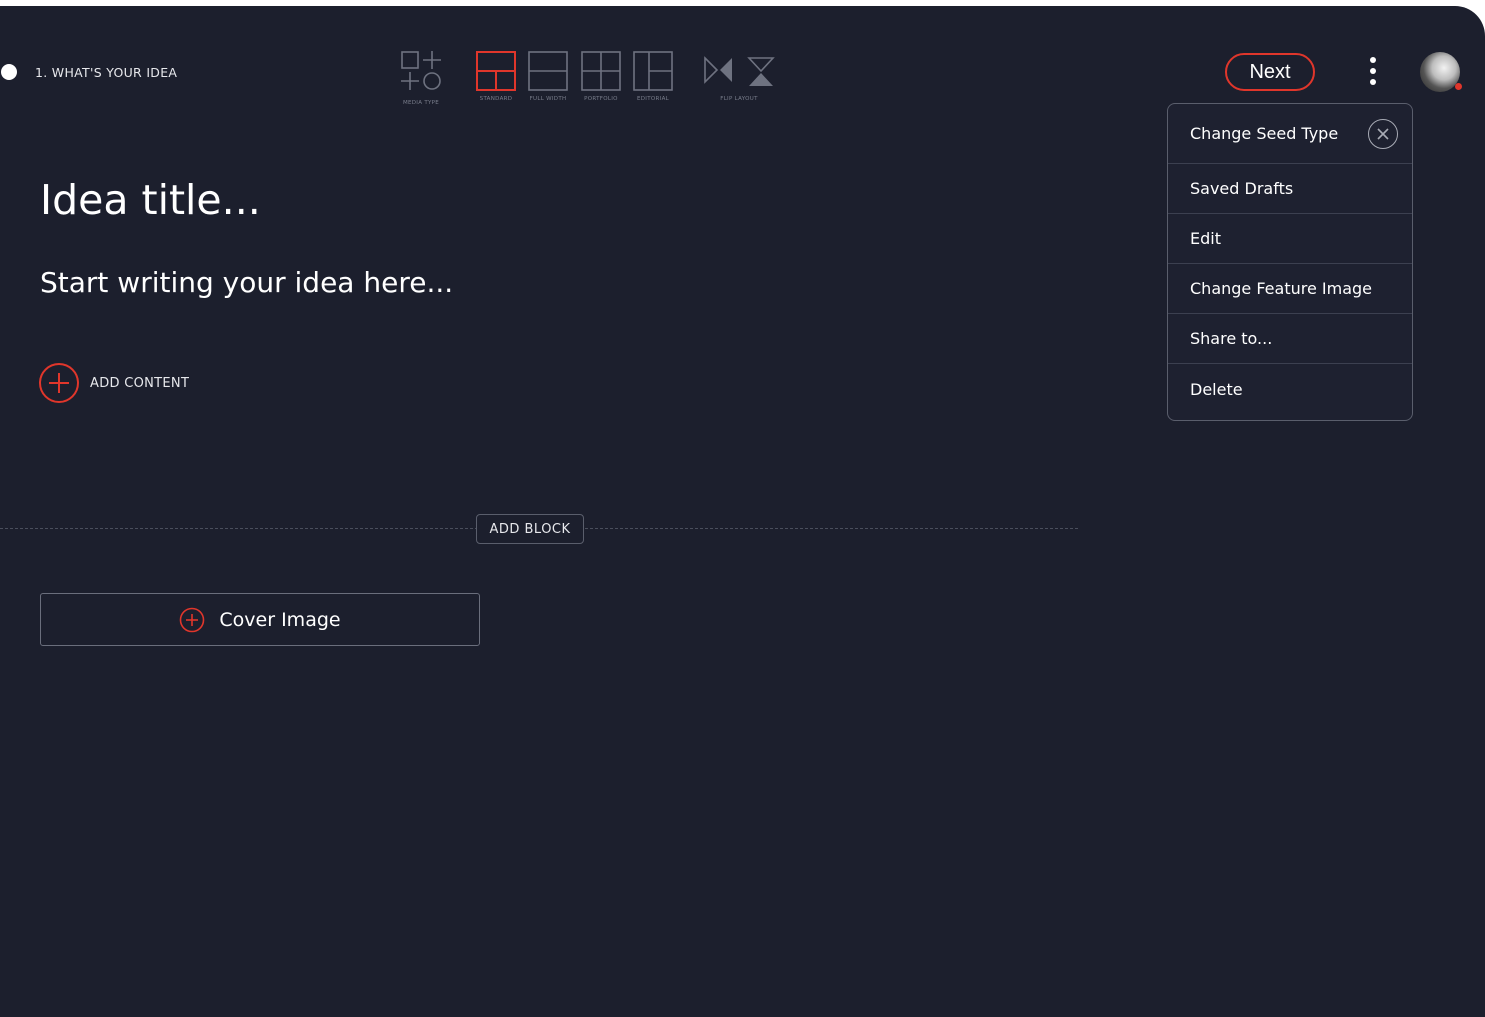 This screenshot has height=1017, width=1485. I want to click on flip-layout-tool: FLIP LAYOUT, so click(739, 76).